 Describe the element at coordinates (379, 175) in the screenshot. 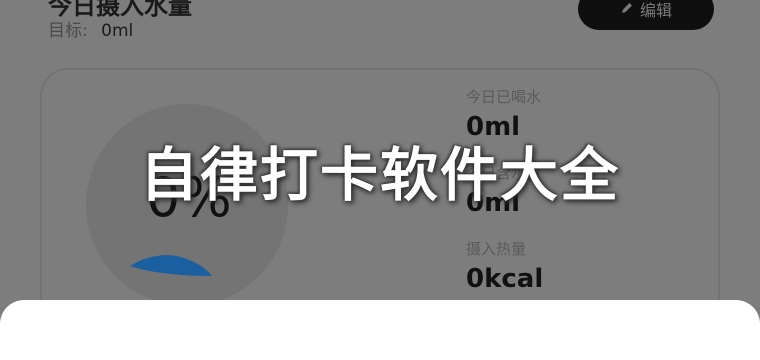

I see `overlay-banner: 自律打卡软件大全` at that location.